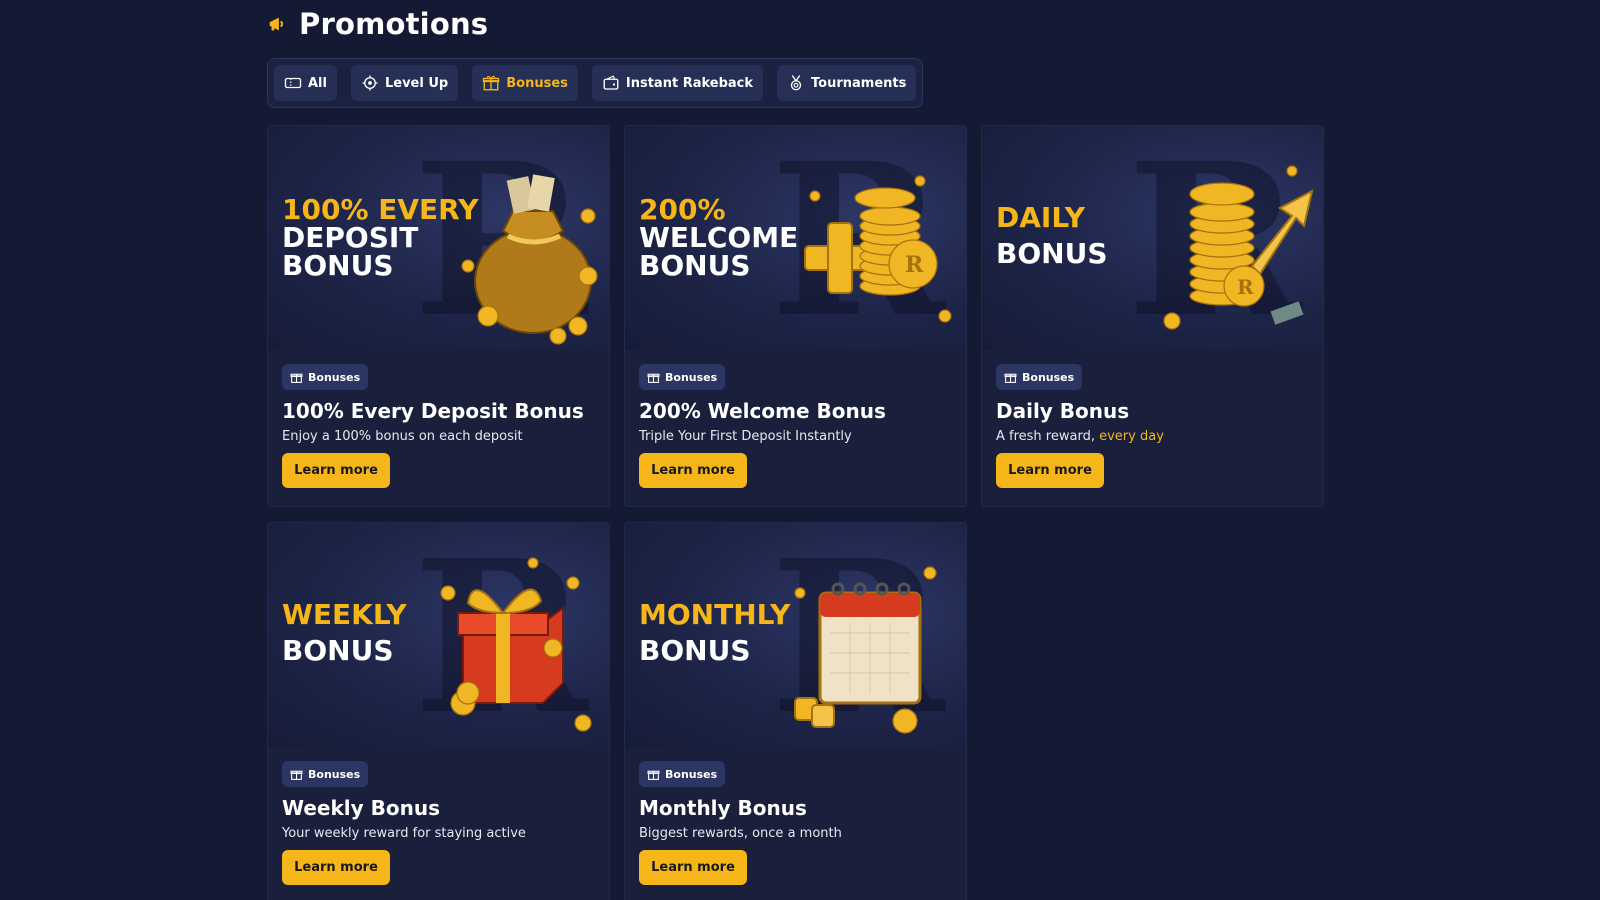 The height and width of the screenshot is (900, 1600). I want to click on page-title: Promotions, so click(394, 24).